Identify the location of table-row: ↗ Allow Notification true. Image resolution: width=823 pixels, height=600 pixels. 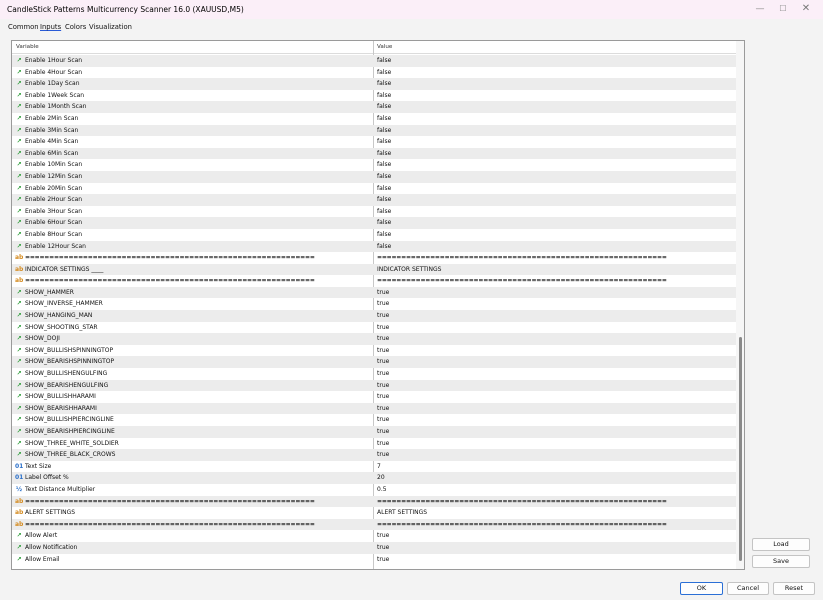
(374, 547).